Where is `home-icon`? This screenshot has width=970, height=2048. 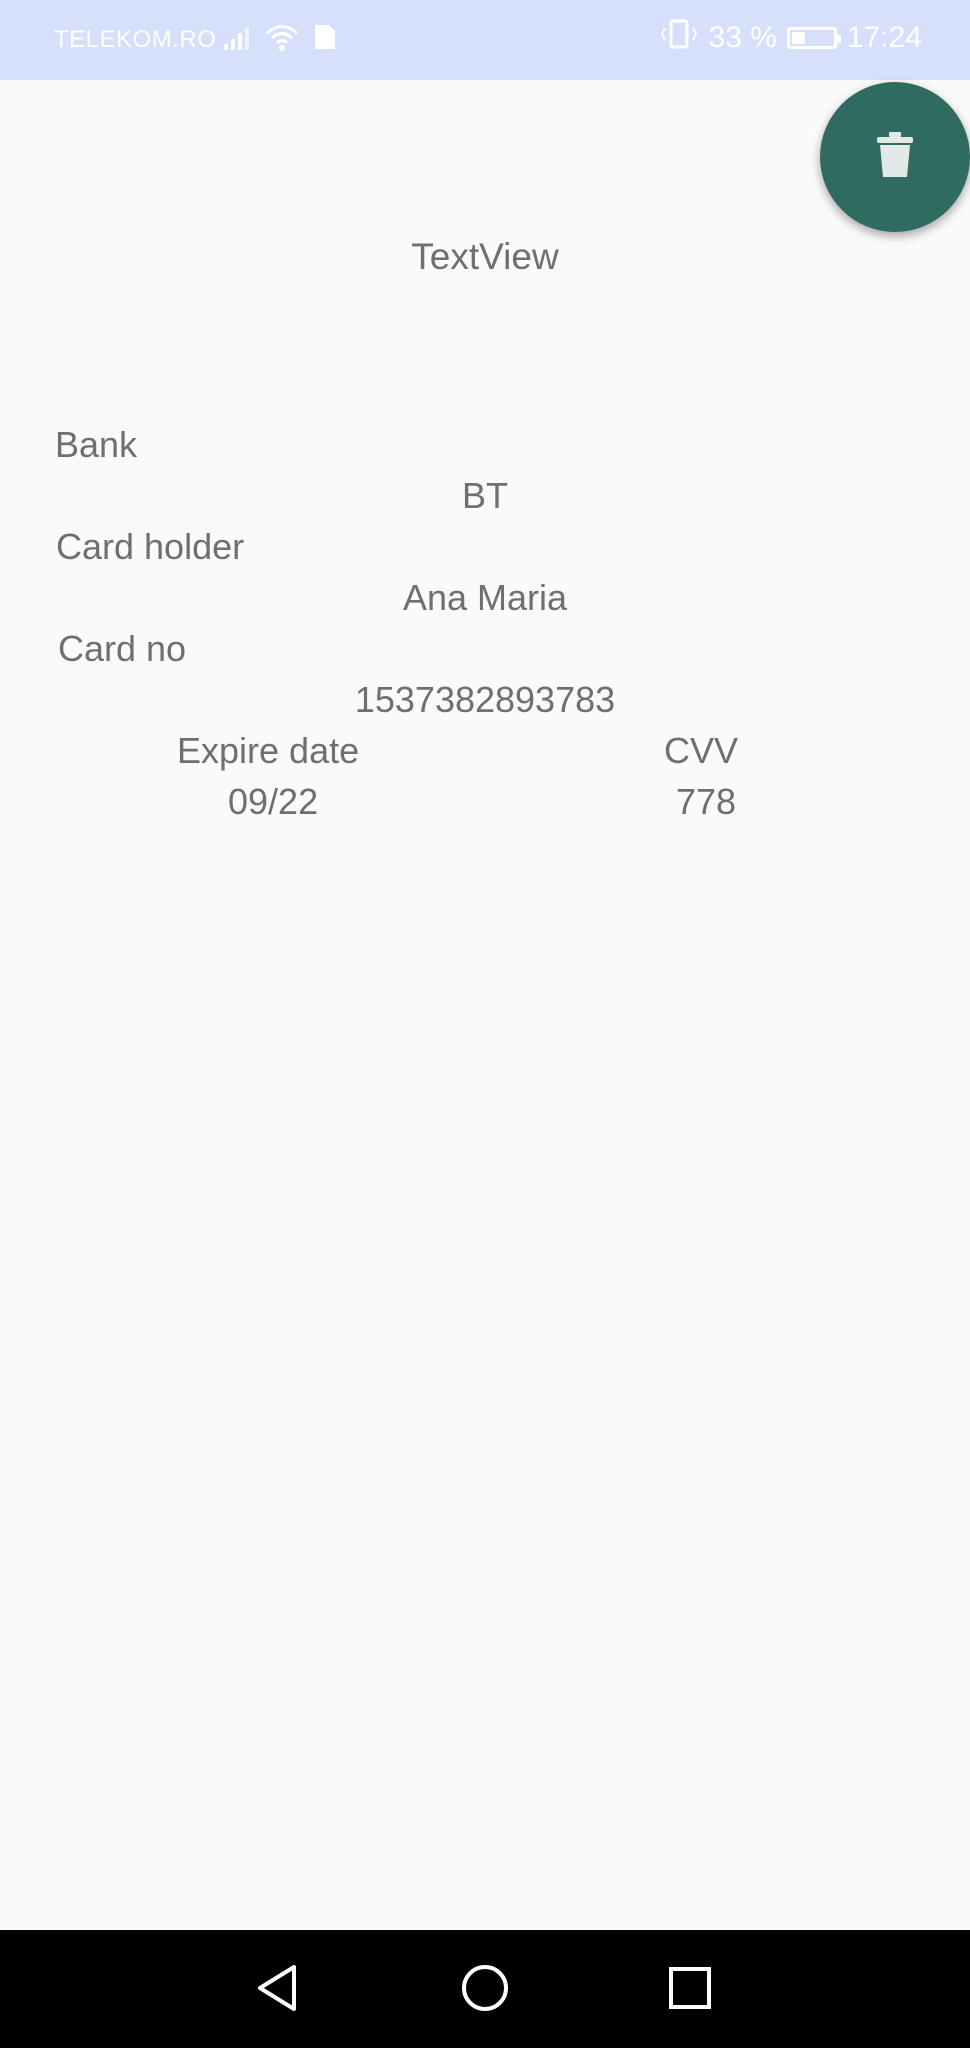 home-icon is located at coordinates (485, 1990).